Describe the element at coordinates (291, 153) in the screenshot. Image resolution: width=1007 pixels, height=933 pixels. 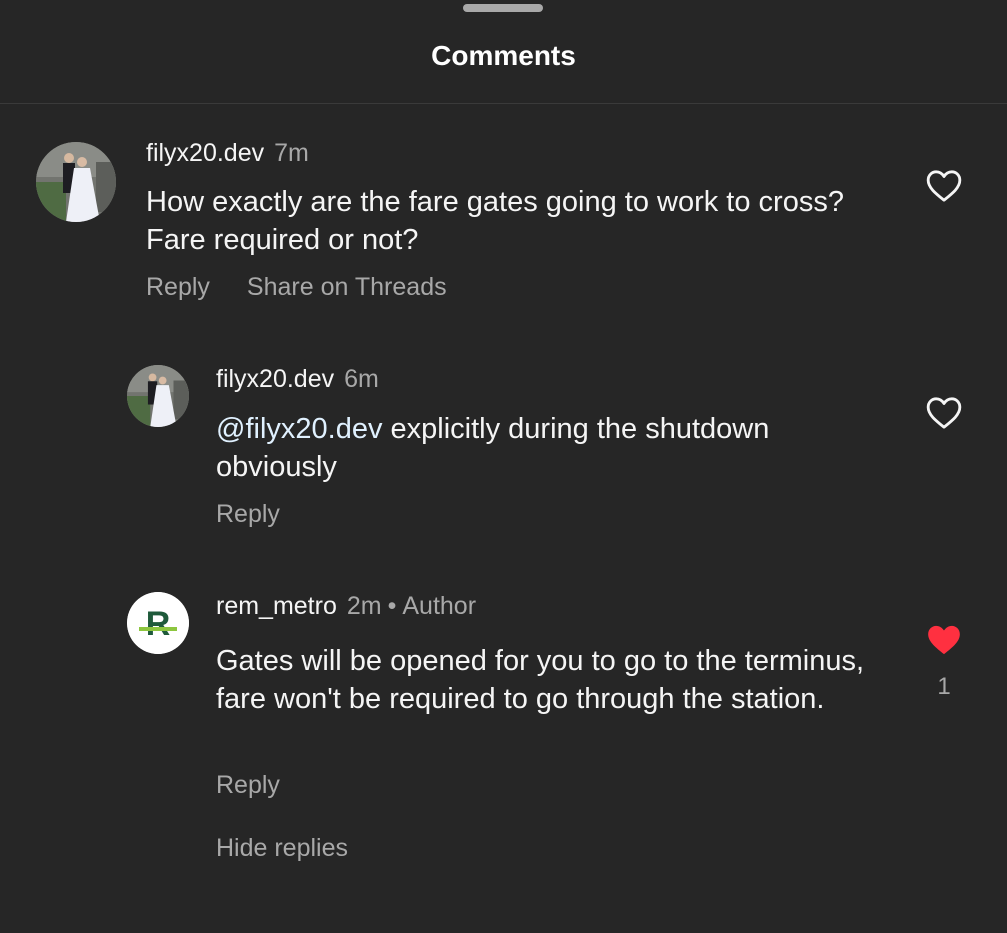
I see `timestamp: 7m` at that location.